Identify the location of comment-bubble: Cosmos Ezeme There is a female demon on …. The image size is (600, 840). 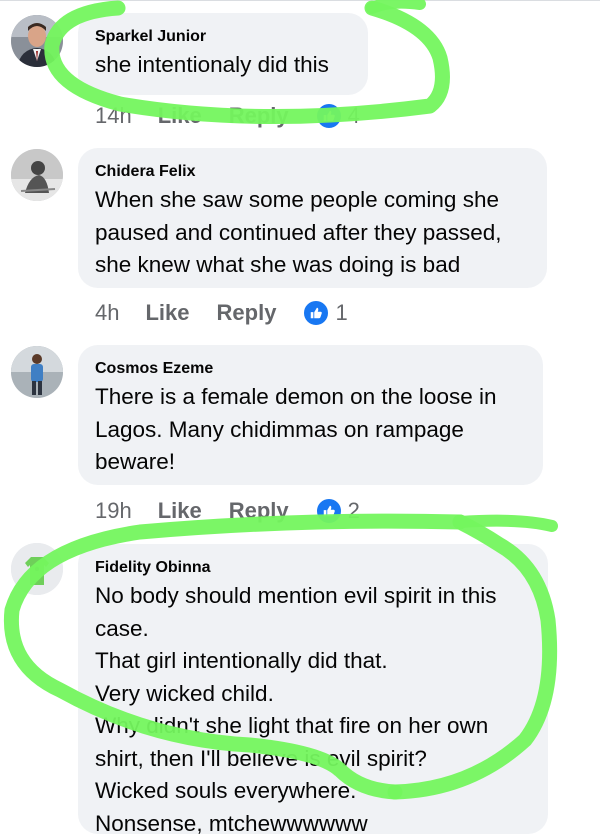
(310, 415).